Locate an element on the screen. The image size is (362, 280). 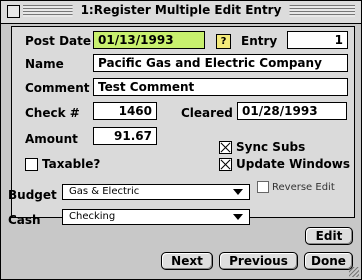
cash-label: Cash is located at coordinates (24, 220).